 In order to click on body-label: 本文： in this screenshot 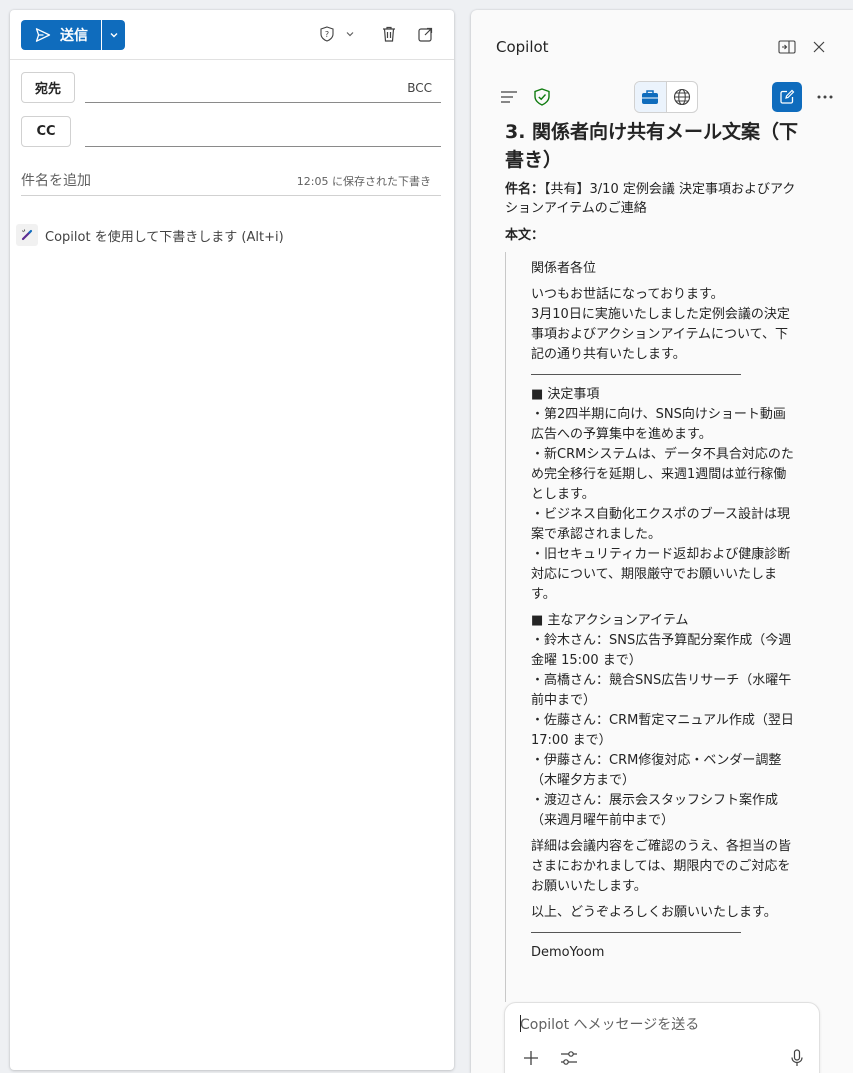, I will do `click(525, 235)`.